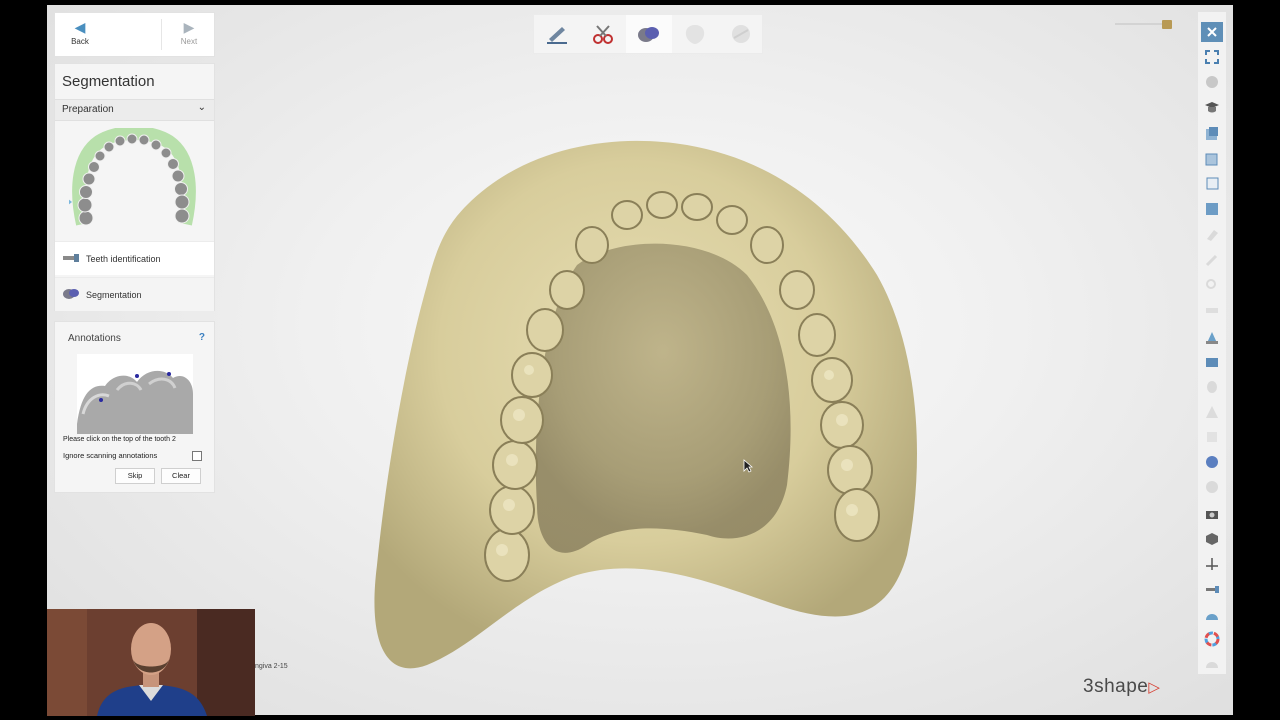  I want to click on status-text: ngiva 2-15, so click(271, 666).